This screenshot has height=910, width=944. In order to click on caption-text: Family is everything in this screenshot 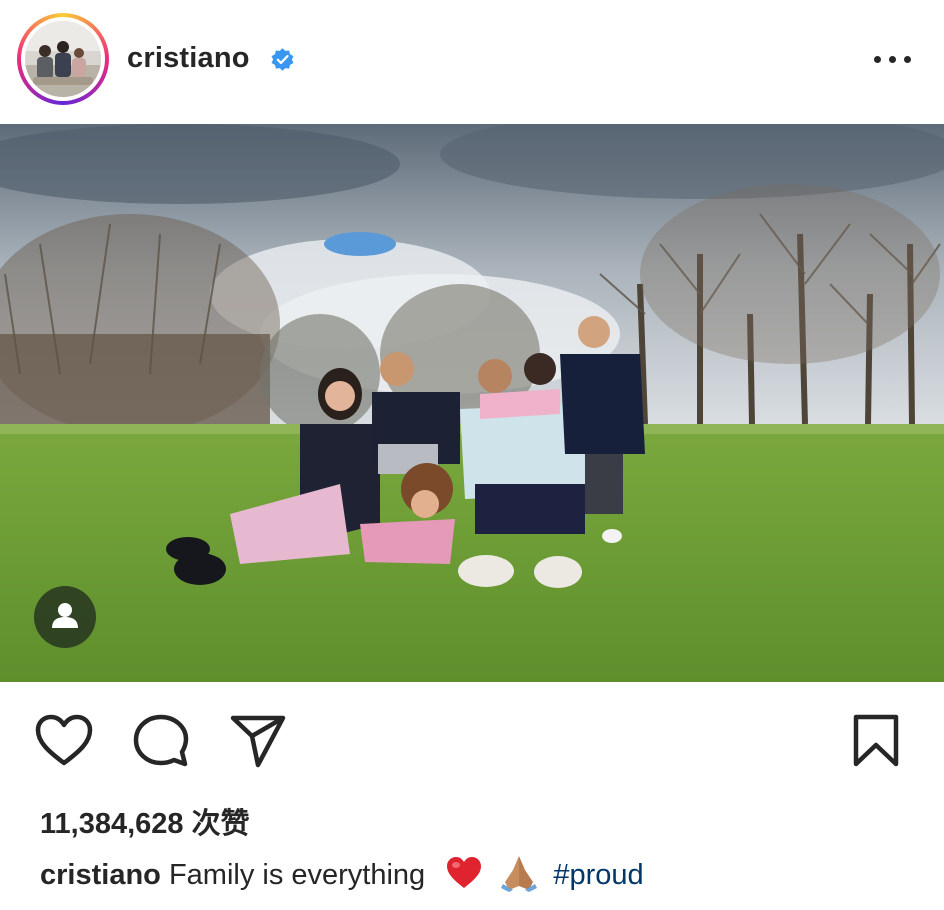, I will do `click(297, 875)`.